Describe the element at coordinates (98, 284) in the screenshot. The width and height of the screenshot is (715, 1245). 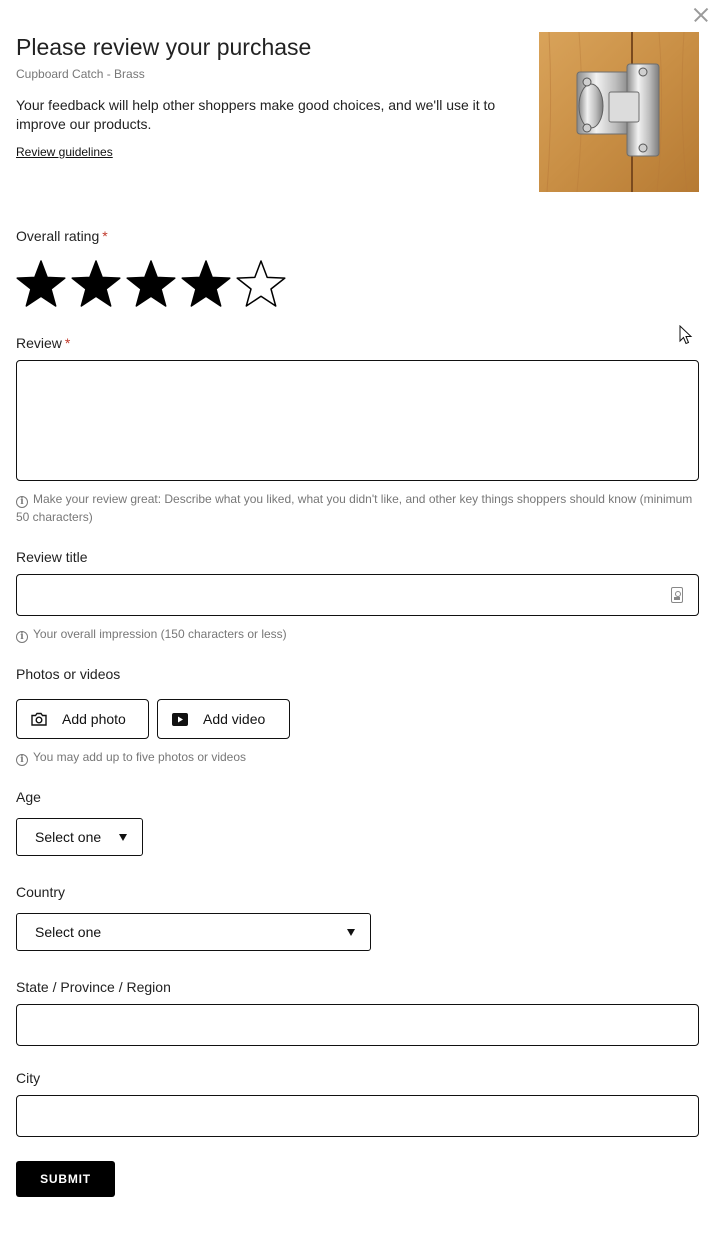
I see `star-2-icon` at that location.